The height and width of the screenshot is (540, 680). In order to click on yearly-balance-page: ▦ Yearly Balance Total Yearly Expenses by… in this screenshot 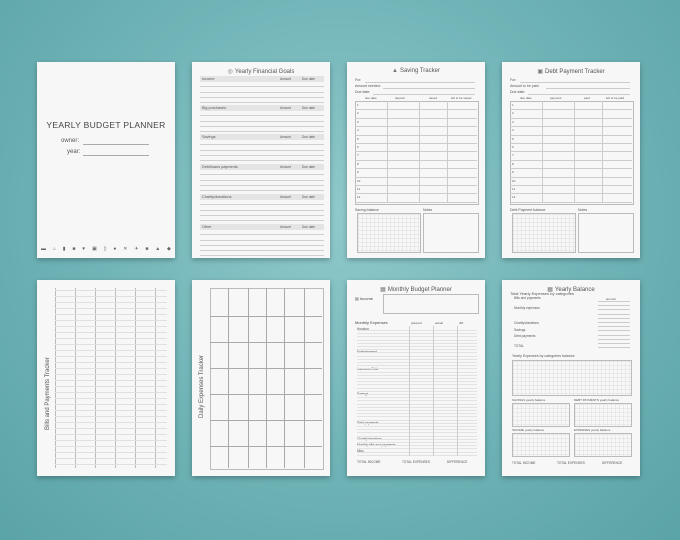, I will do `click(571, 378)`.